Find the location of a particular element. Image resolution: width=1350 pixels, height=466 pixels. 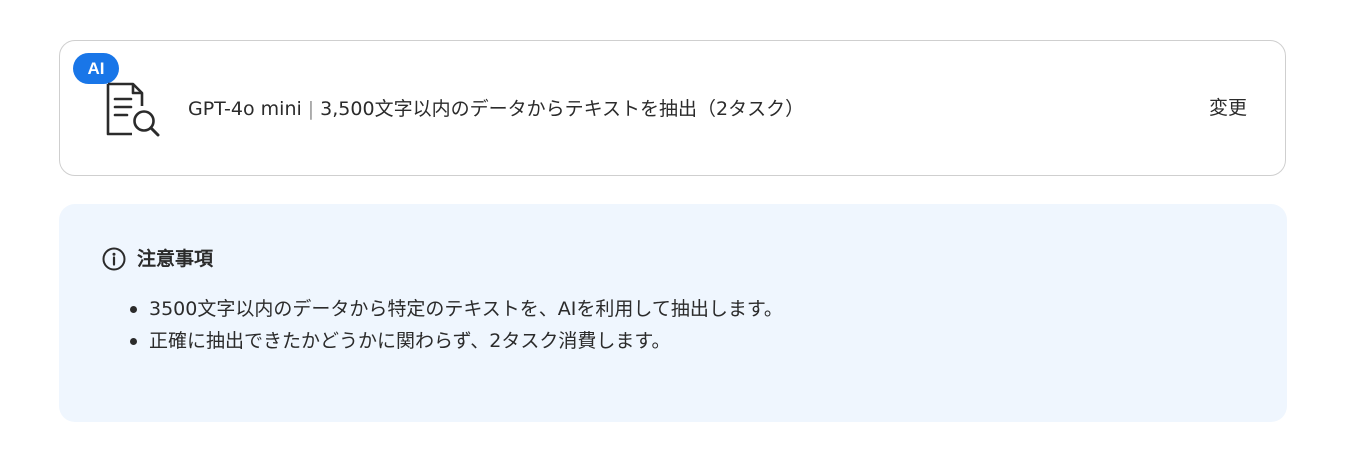

list-item: 正確に抽出できたかどうかに関わらず、2タスク消費します。 is located at coordinates (455, 341).